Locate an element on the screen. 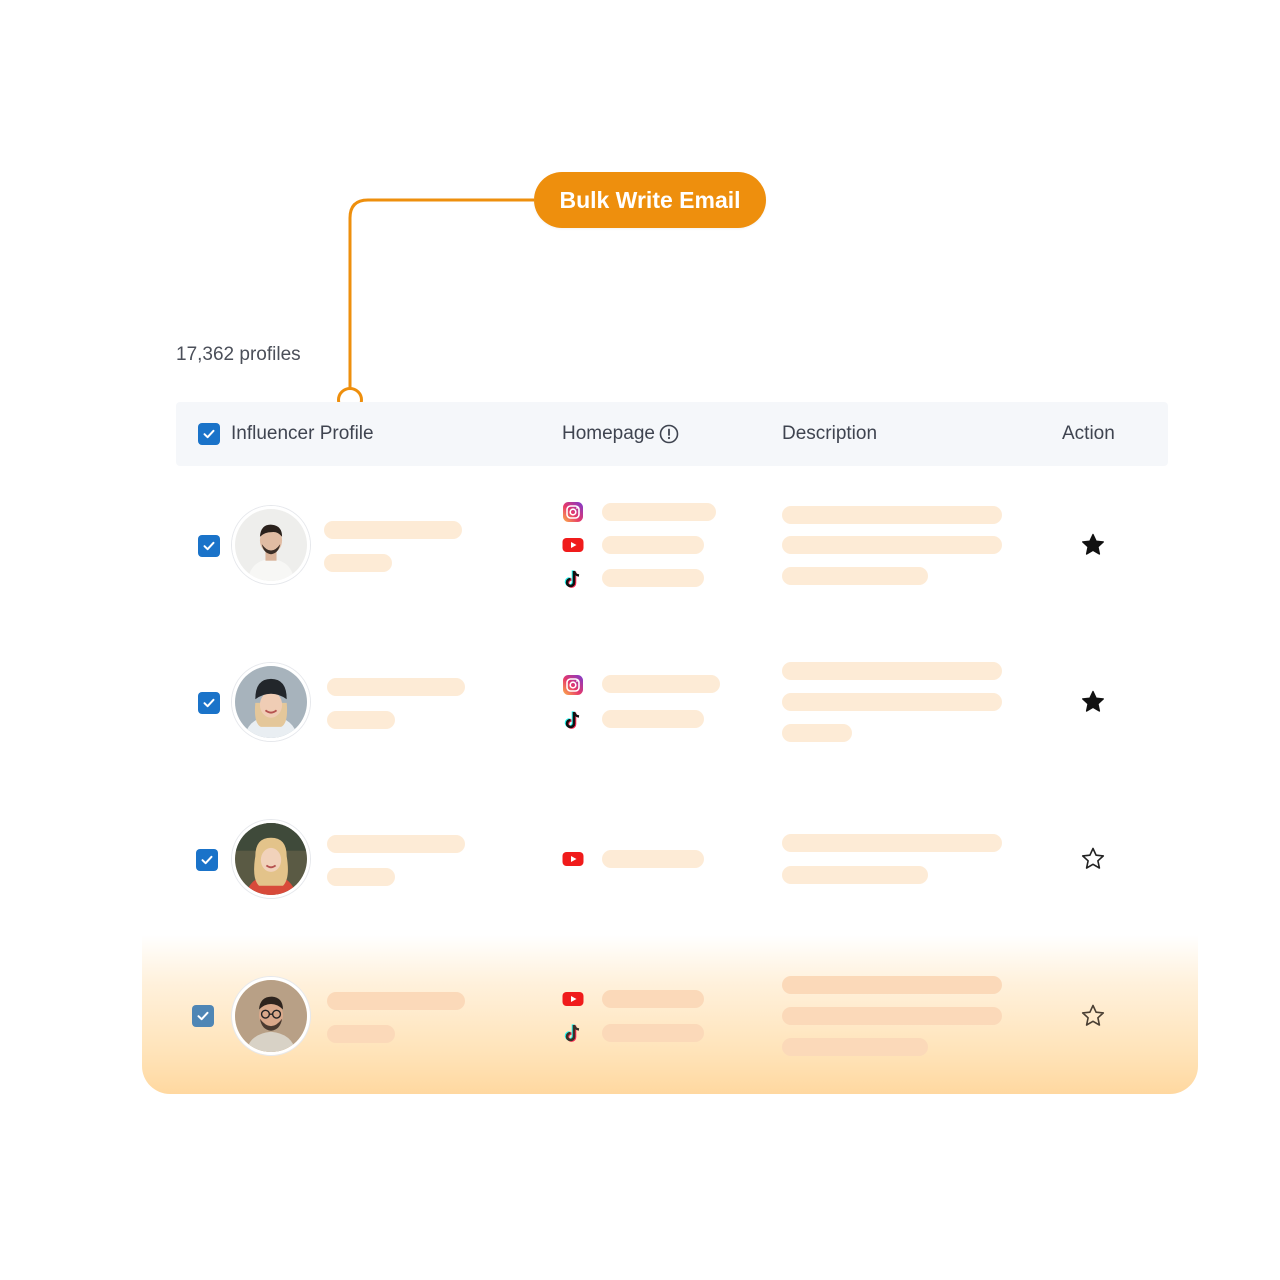 This screenshot has width=1280, height=1280. info-circle-icon is located at coordinates (669, 434).